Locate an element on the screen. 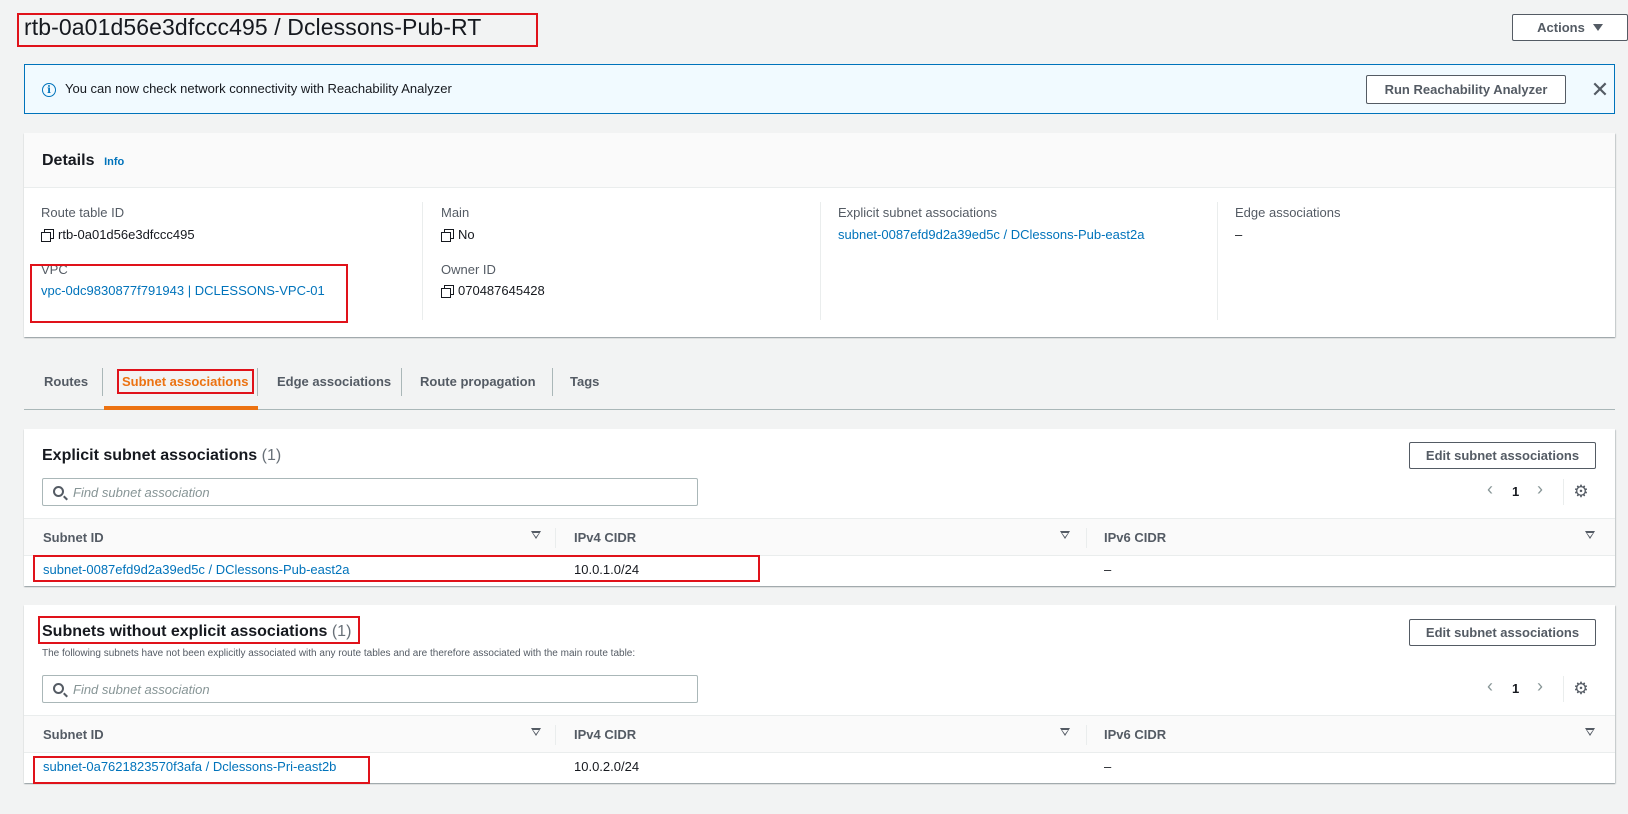 The width and height of the screenshot is (1628, 814). tab-edge-associations: Edge associations is located at coordinates (334, 381).